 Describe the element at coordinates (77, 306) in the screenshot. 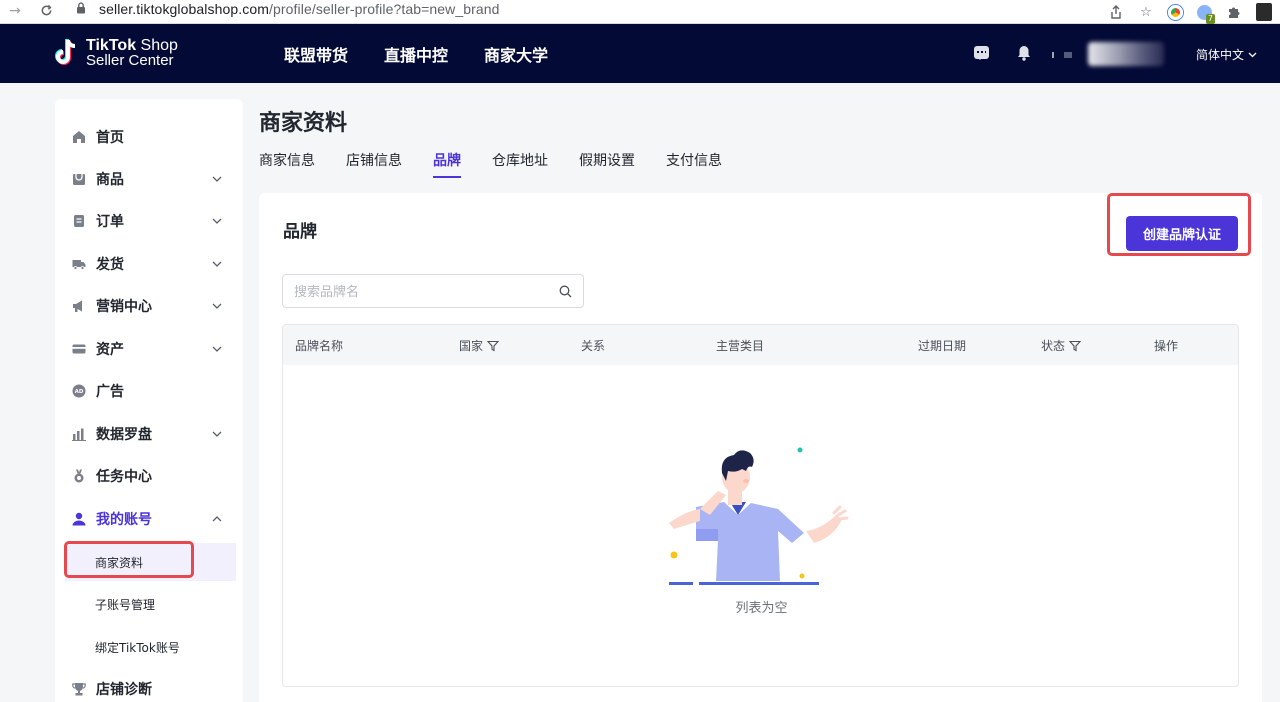

I see `megaphone-icon` at that location.